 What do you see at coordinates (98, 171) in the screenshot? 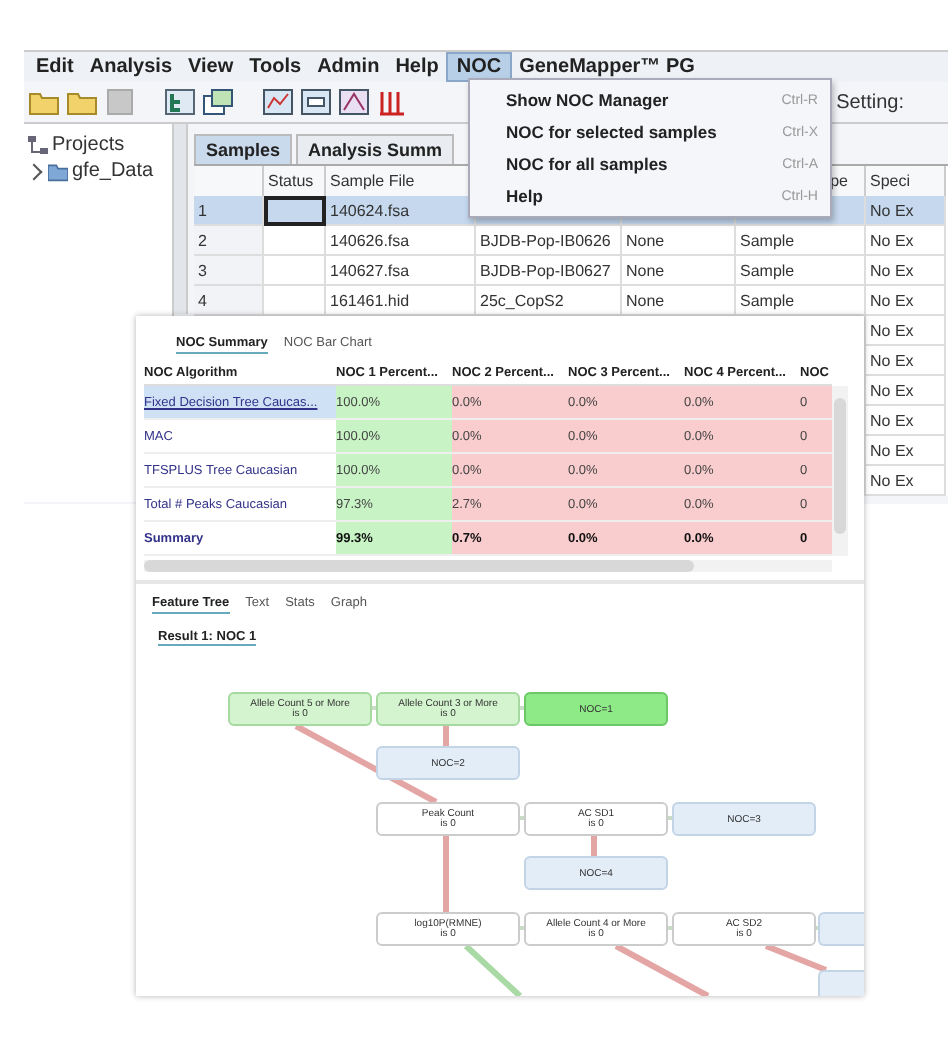
I see `tree-item: gfe_Data` at bounding box center [98, 171].